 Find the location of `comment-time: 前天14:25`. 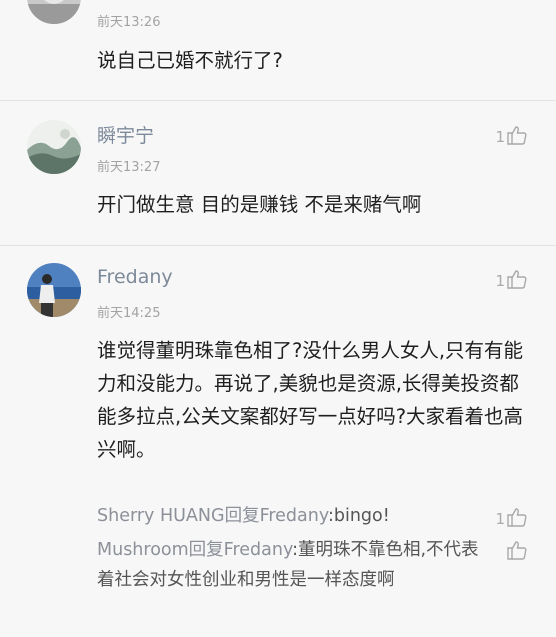

comment-time: 前天14:25 is located at coordinates (129, 313).